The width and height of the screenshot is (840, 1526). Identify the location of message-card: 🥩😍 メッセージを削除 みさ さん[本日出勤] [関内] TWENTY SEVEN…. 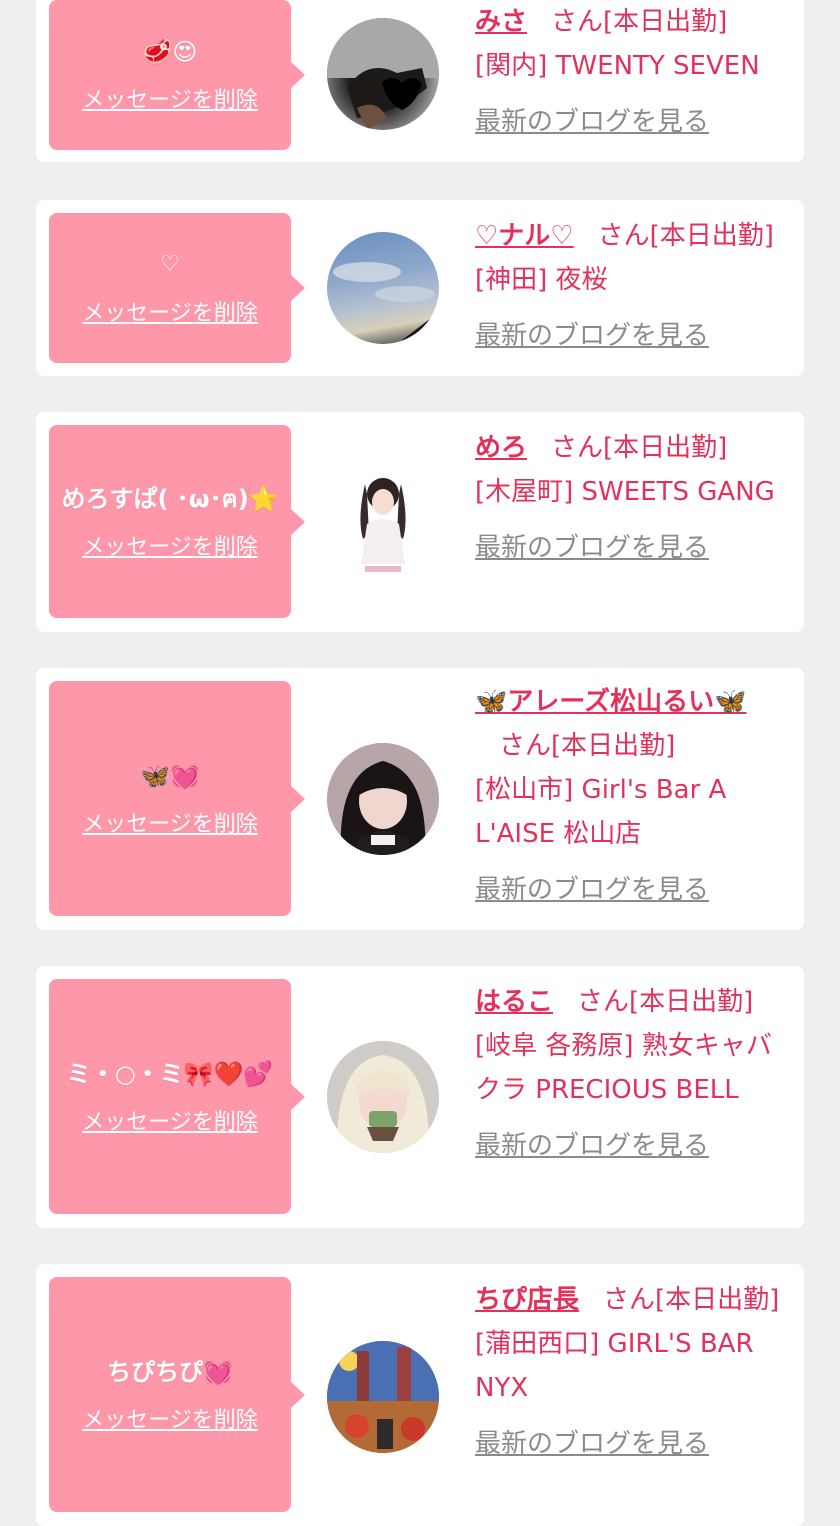
(420, 81).